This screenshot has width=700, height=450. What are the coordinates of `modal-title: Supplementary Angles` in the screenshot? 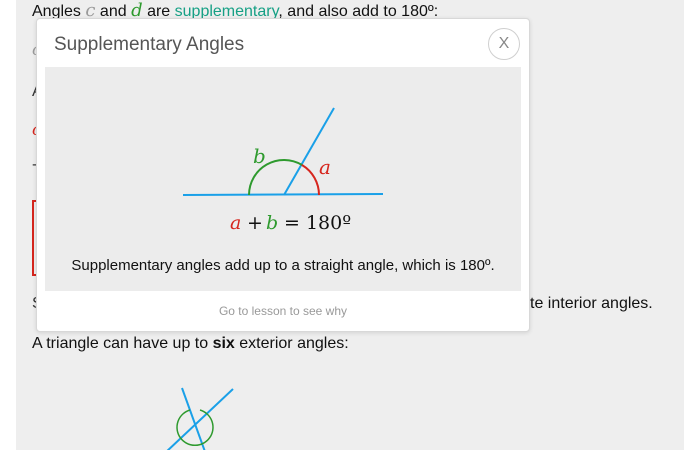 It's located at (149, 44).